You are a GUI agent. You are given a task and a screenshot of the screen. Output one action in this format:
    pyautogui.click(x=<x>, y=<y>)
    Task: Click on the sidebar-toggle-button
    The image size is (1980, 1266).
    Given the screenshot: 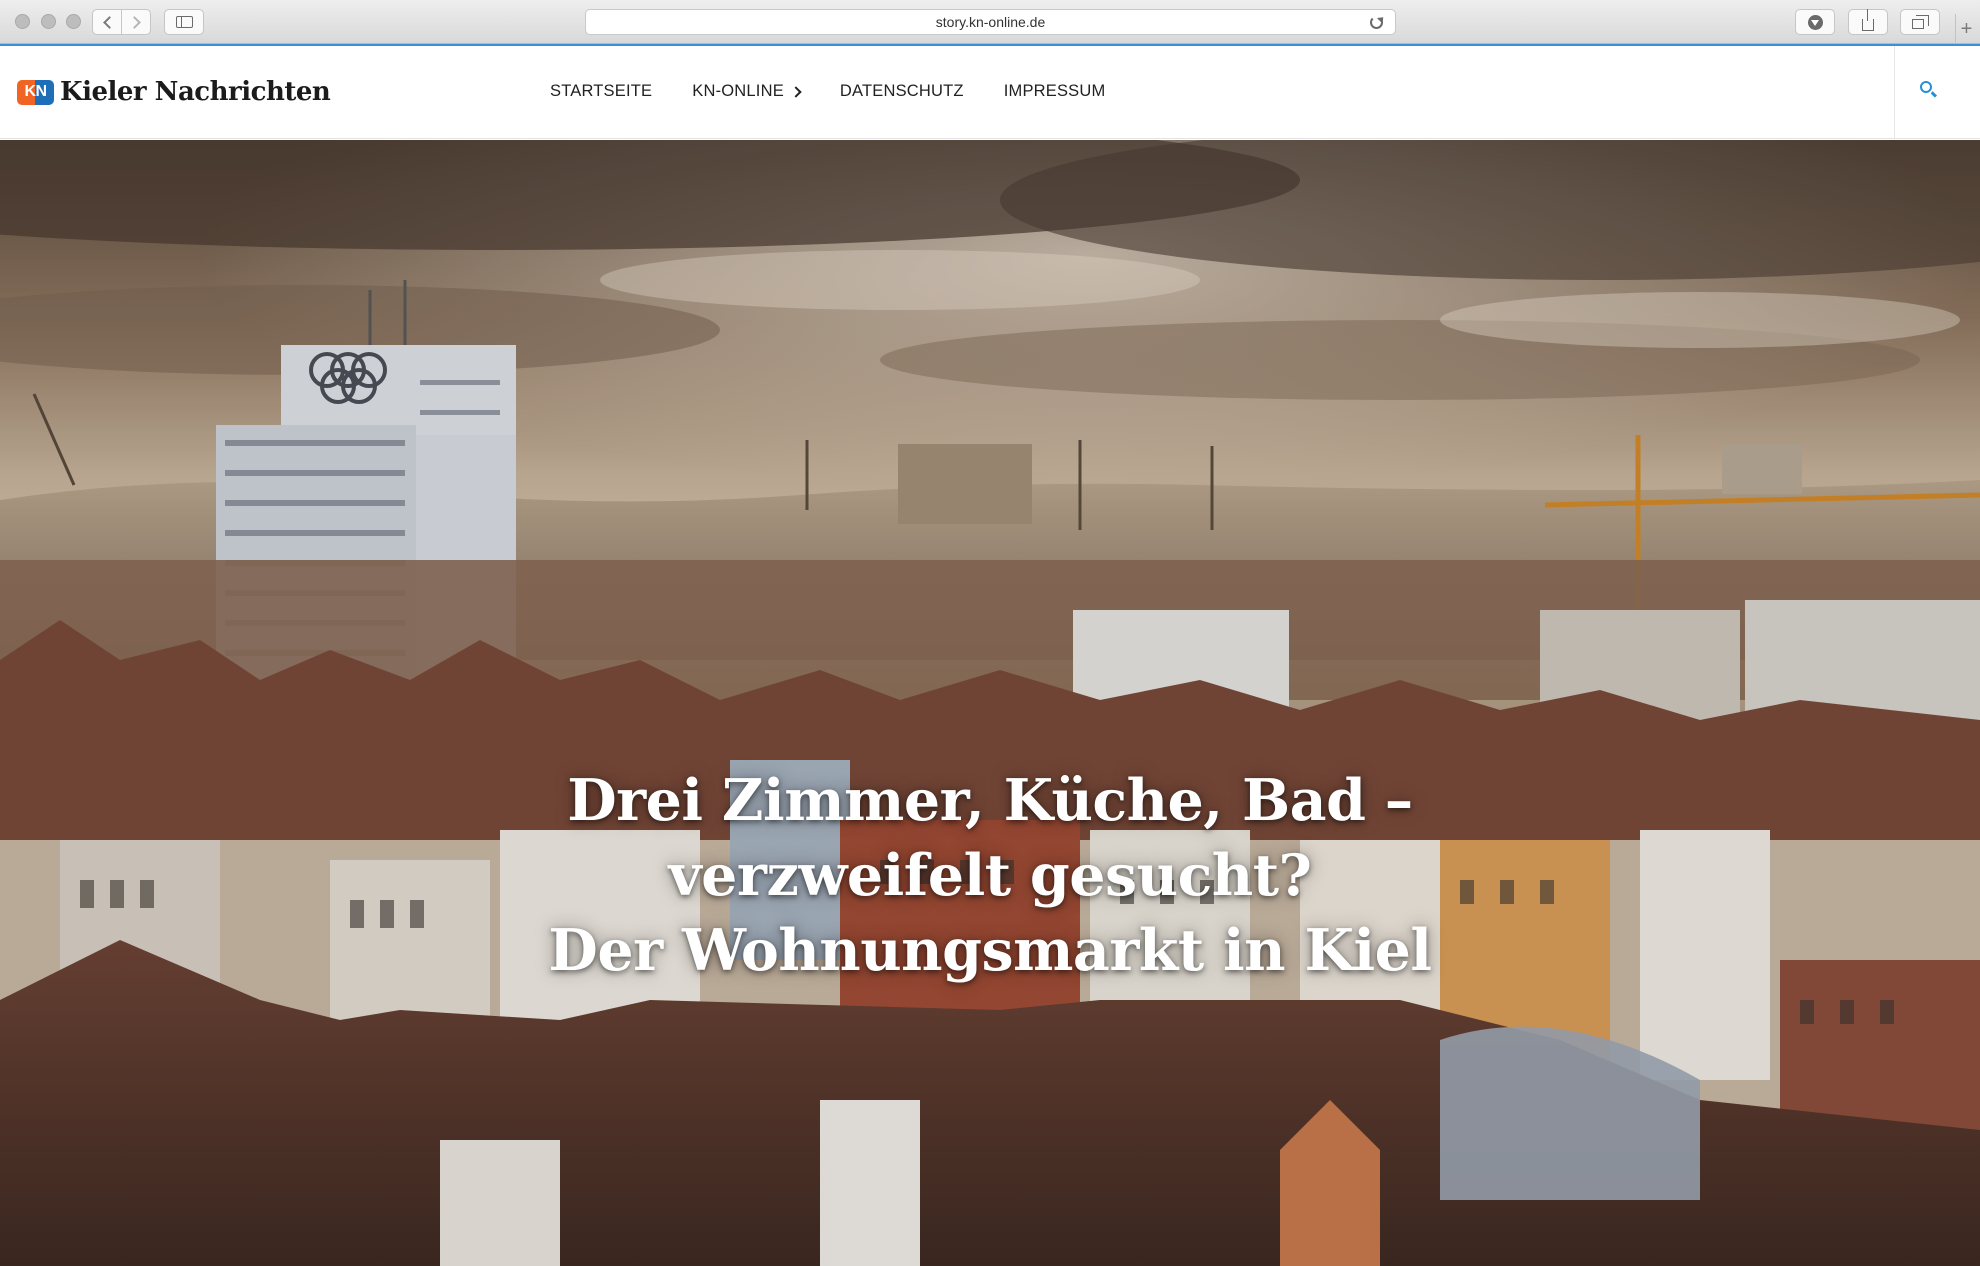 What is the action you would take?
    pyautogui.click(x=184, y=22)
    